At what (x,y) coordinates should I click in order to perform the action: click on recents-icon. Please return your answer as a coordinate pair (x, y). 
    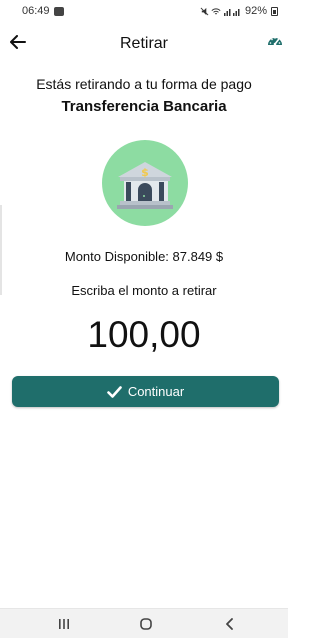
    Looking at the image, I should click on (64, 624).